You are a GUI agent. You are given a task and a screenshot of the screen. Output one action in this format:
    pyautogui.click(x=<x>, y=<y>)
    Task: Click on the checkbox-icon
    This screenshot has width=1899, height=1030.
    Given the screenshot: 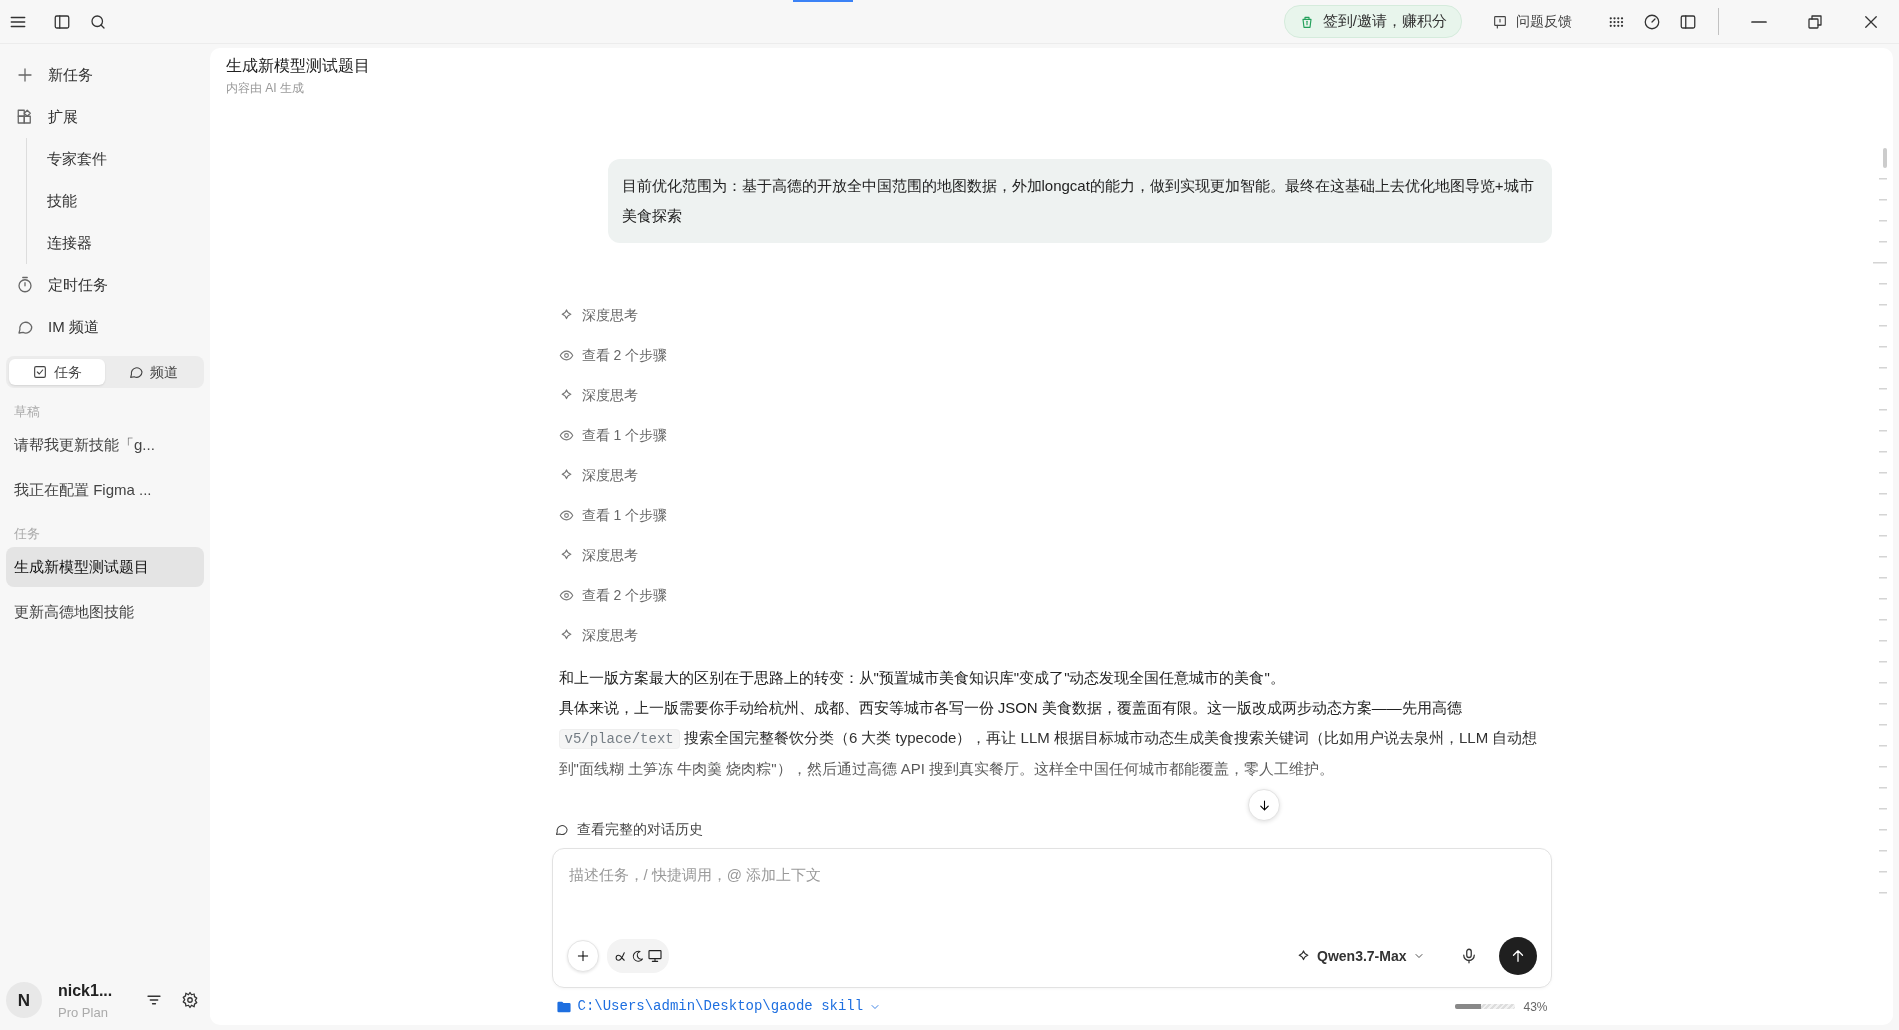 What is the action you would take?
    pyautogui.click(x=40, y=372)
    